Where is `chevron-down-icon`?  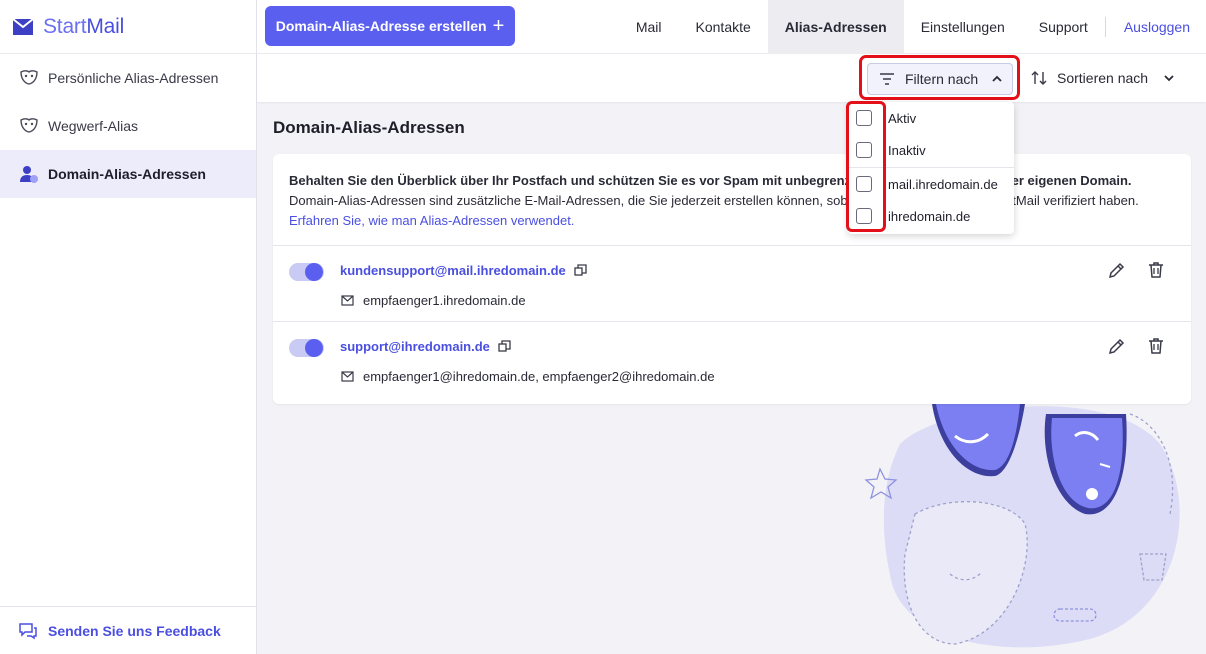
chevron-down-icon is located at coordinates (1169, 78).